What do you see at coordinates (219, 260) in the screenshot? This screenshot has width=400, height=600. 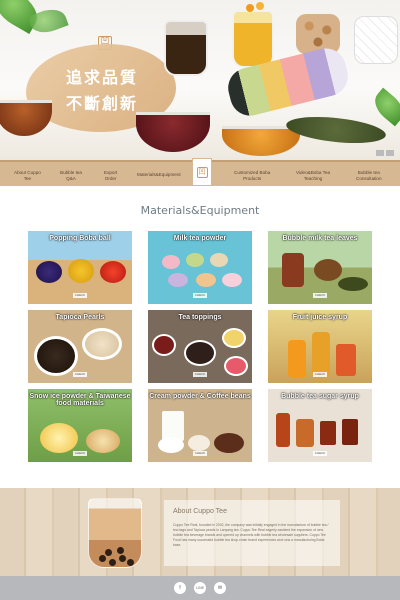 I see `beige-powder-dish` at bounding box center [219, 260].